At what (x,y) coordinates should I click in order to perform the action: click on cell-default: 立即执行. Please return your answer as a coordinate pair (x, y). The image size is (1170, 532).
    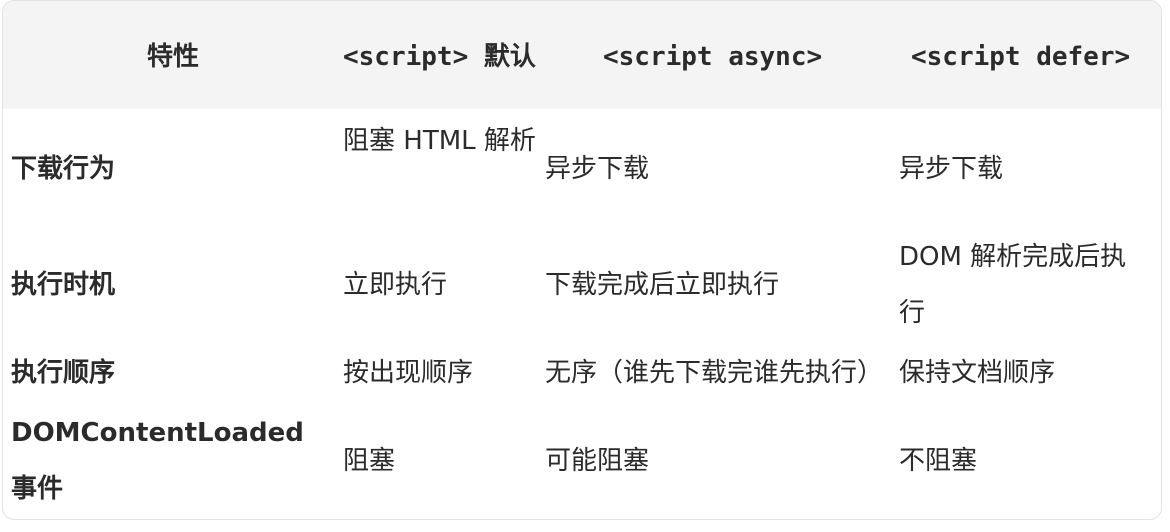
    Looking at the image, I should click on (395, 285).